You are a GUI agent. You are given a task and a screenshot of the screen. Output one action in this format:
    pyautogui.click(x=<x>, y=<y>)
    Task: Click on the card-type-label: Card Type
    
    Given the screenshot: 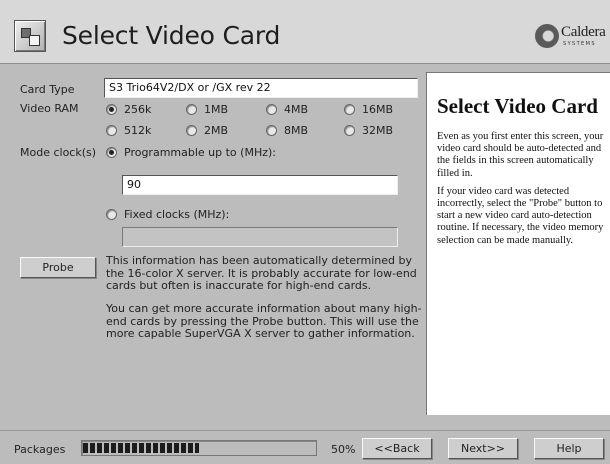 What is the action you would take?
    pyautogui.click(x=47, y=89)
    